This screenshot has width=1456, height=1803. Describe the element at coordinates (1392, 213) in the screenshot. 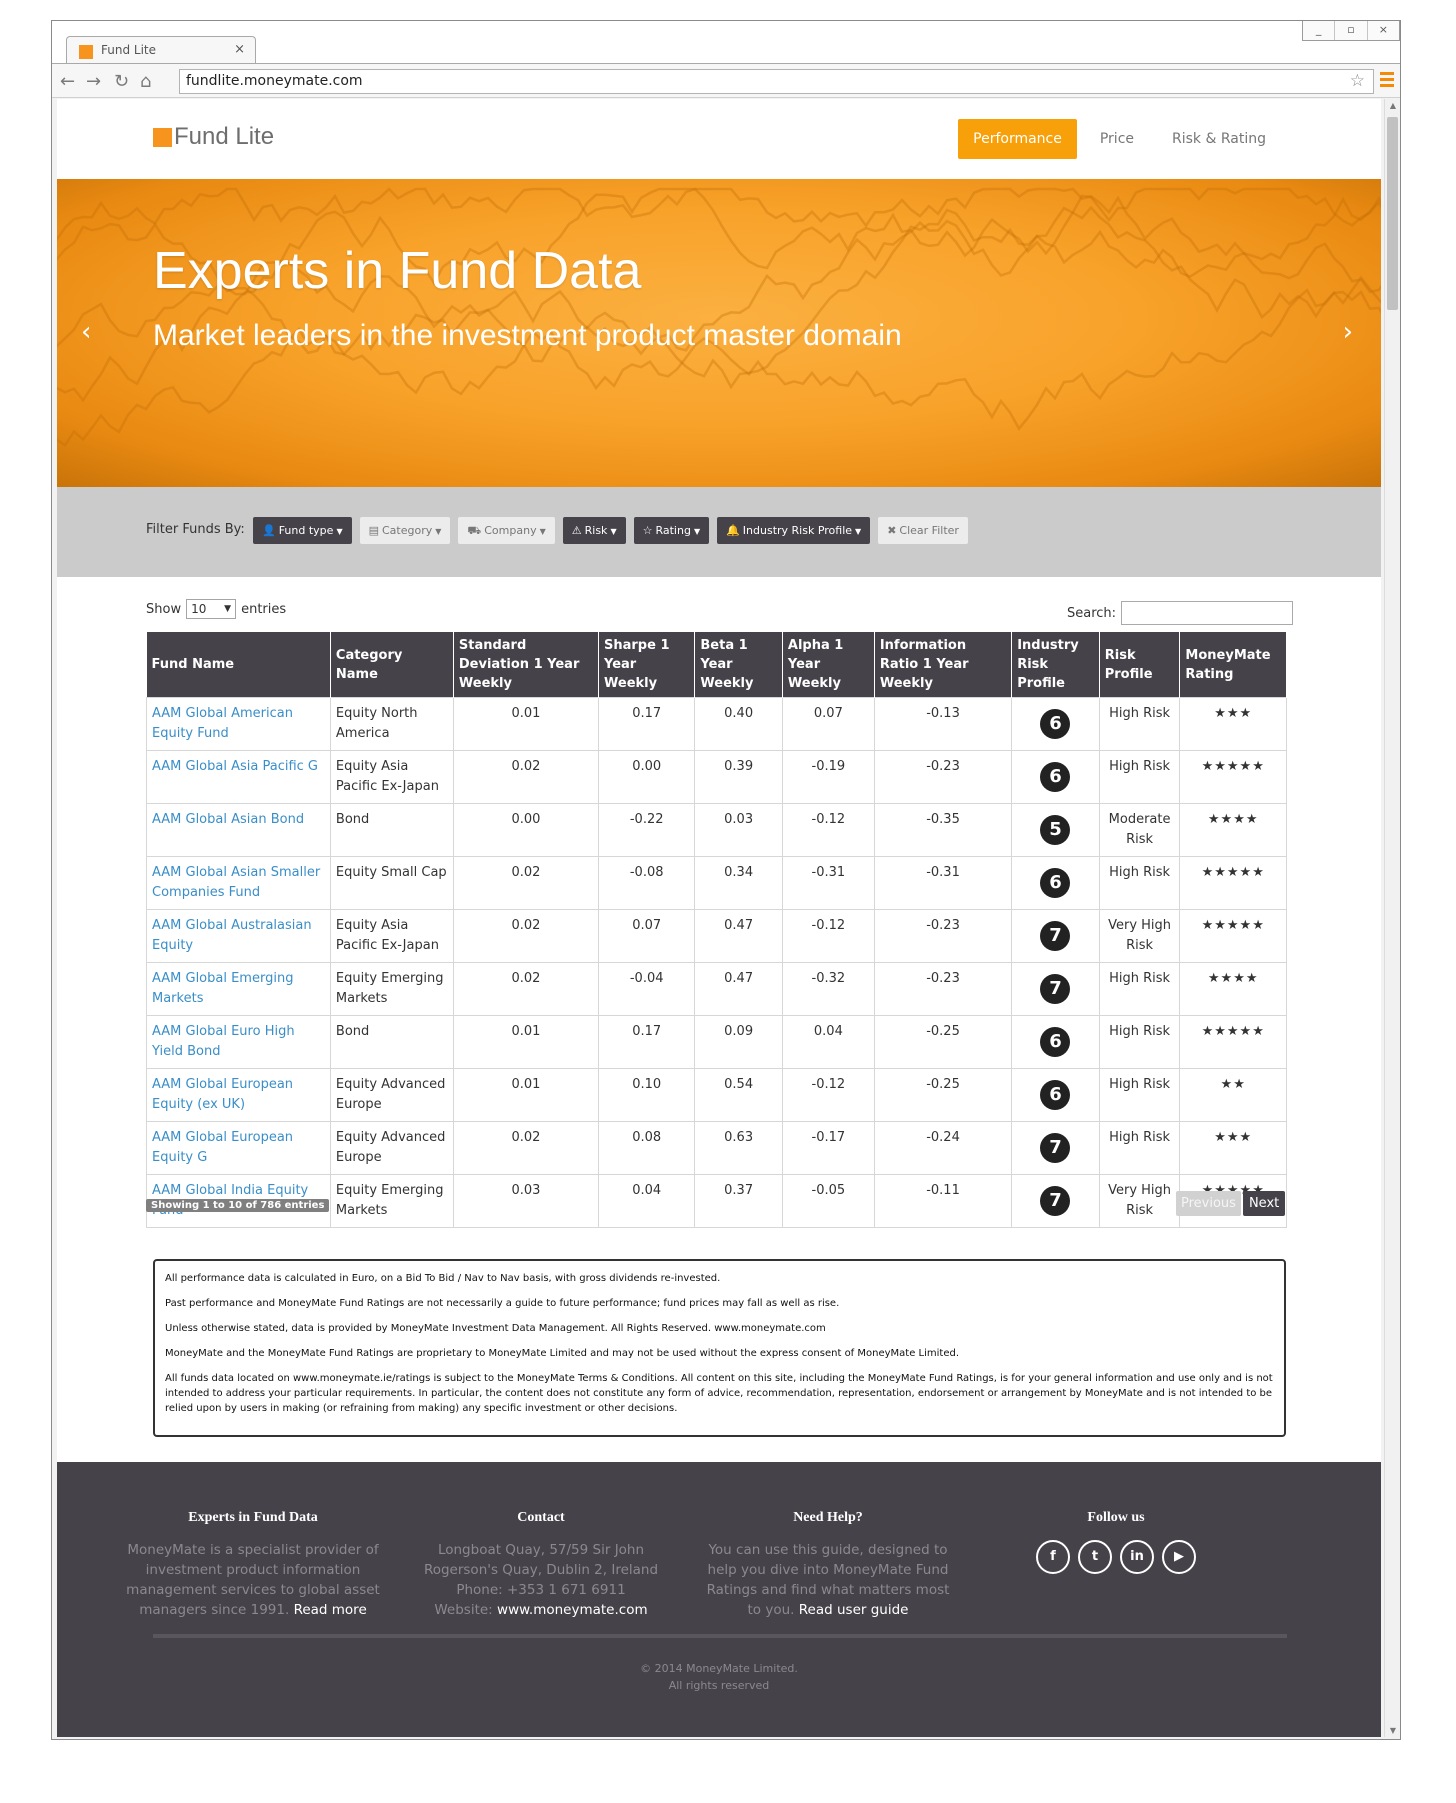

I see `scrollbar-thumb` at that location.